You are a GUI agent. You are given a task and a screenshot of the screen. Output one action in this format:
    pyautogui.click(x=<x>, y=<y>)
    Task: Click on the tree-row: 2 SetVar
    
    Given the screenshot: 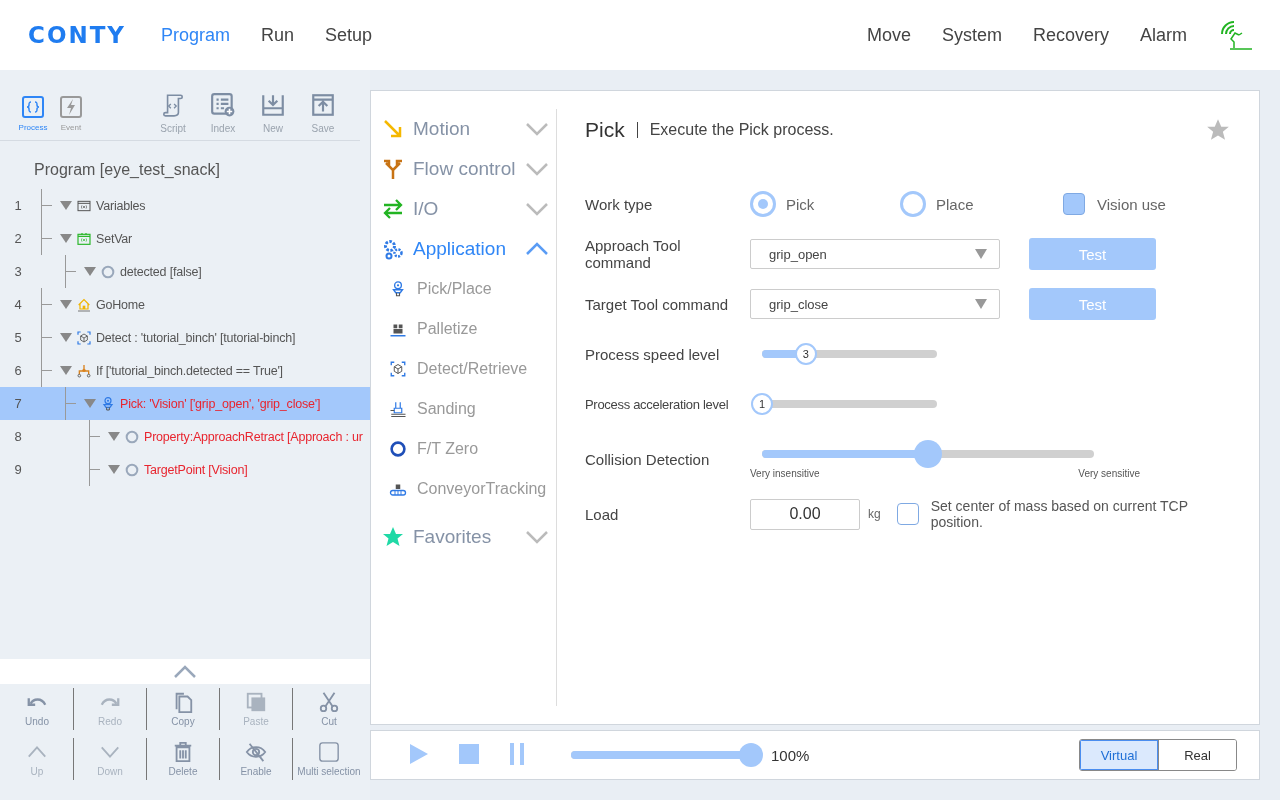 What is the action you would take?
    pyautogui.click(x=185, y=238)
    